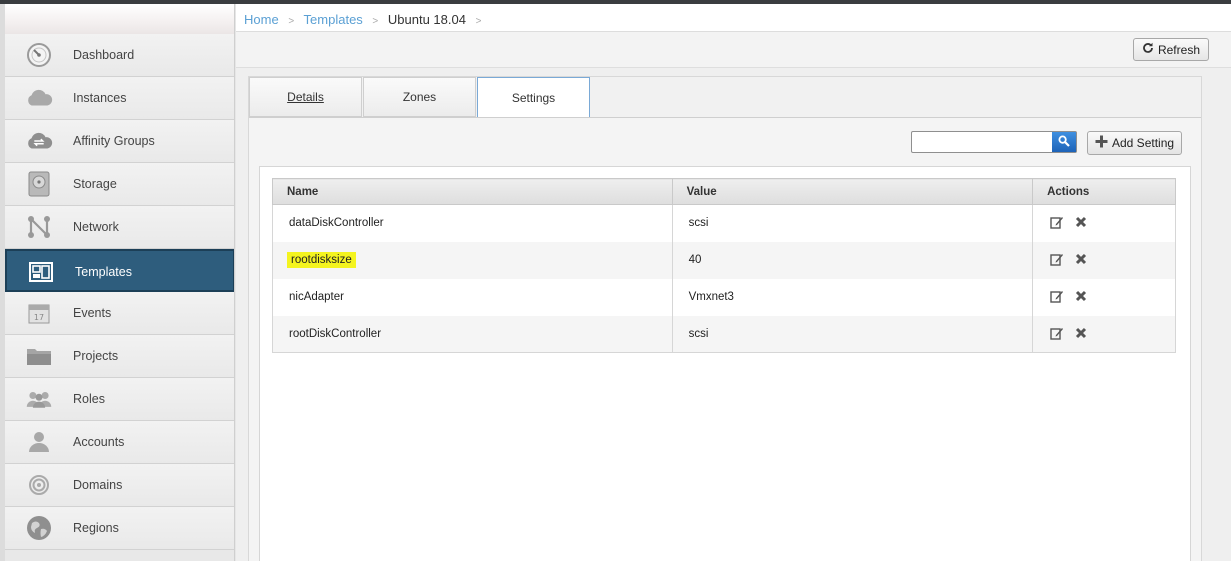 The width and height of the screenshot is (1231, 561). Describe the element at coordinates (39, 317) in the screenshot. I see `svg-text: 17` at that location.